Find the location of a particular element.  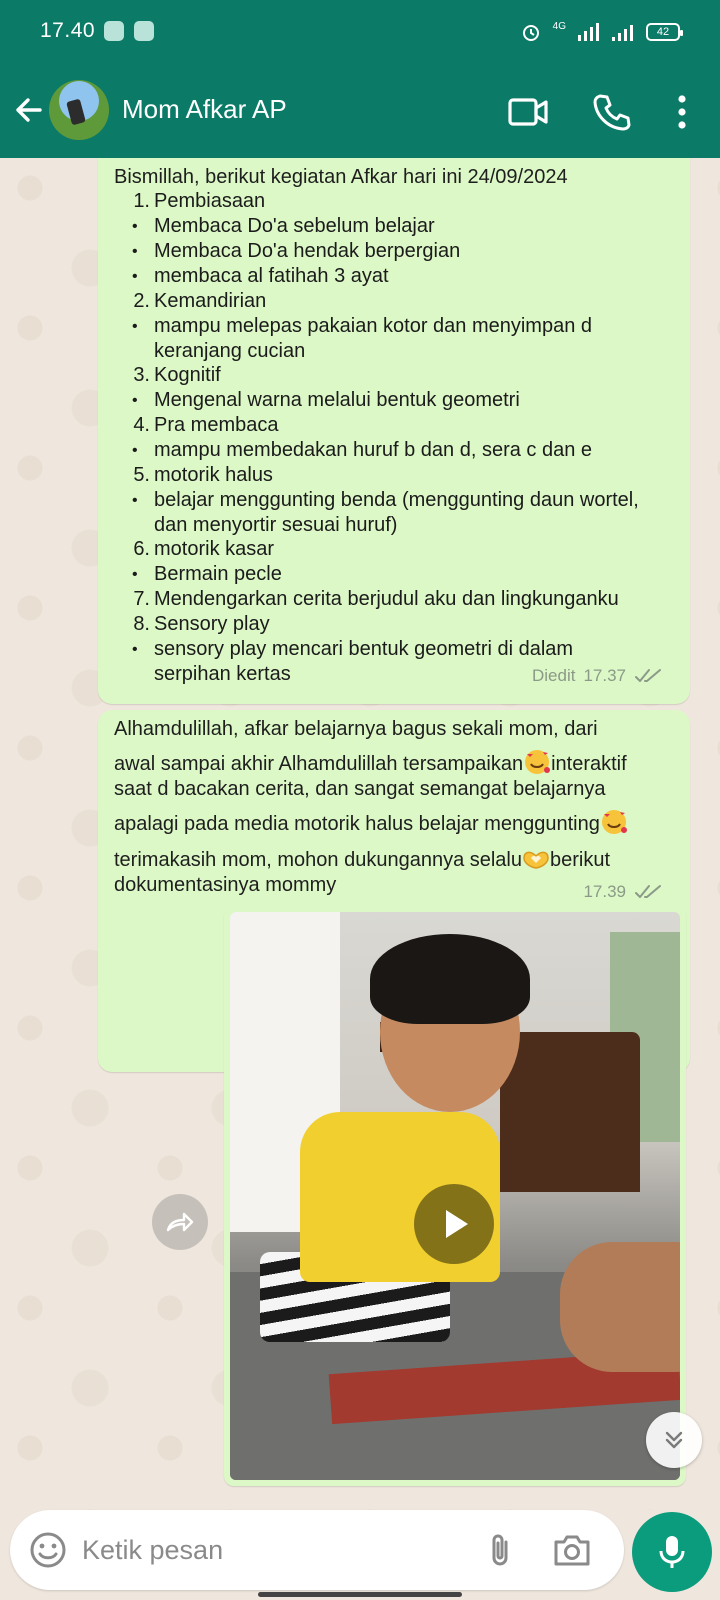

list-item: Sensory play is located at coordinates (212, 624).